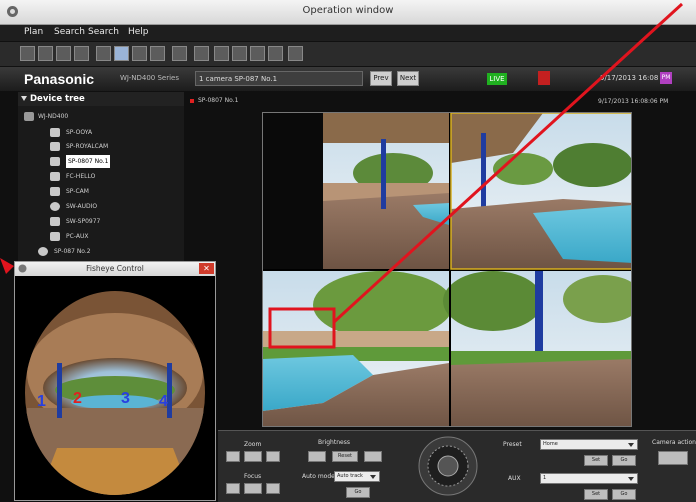  What do you see at coordinates (55, 206) in the screenshot?
I see `dome-camera-icon` at bounding box center [55, 206].